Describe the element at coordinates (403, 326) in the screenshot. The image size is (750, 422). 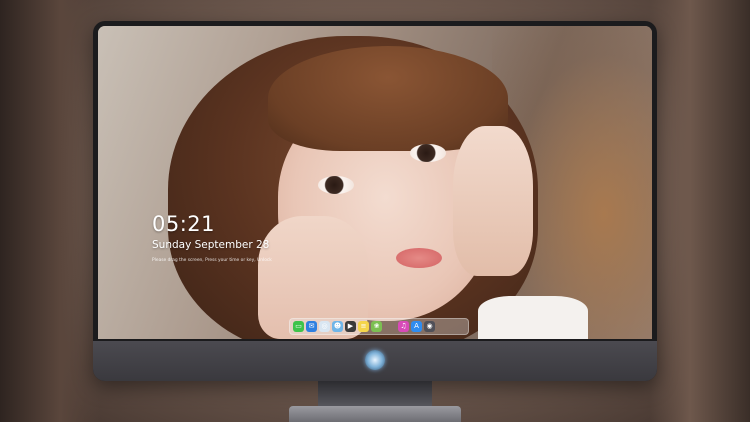
I see `music-icon: ♫` at that location.